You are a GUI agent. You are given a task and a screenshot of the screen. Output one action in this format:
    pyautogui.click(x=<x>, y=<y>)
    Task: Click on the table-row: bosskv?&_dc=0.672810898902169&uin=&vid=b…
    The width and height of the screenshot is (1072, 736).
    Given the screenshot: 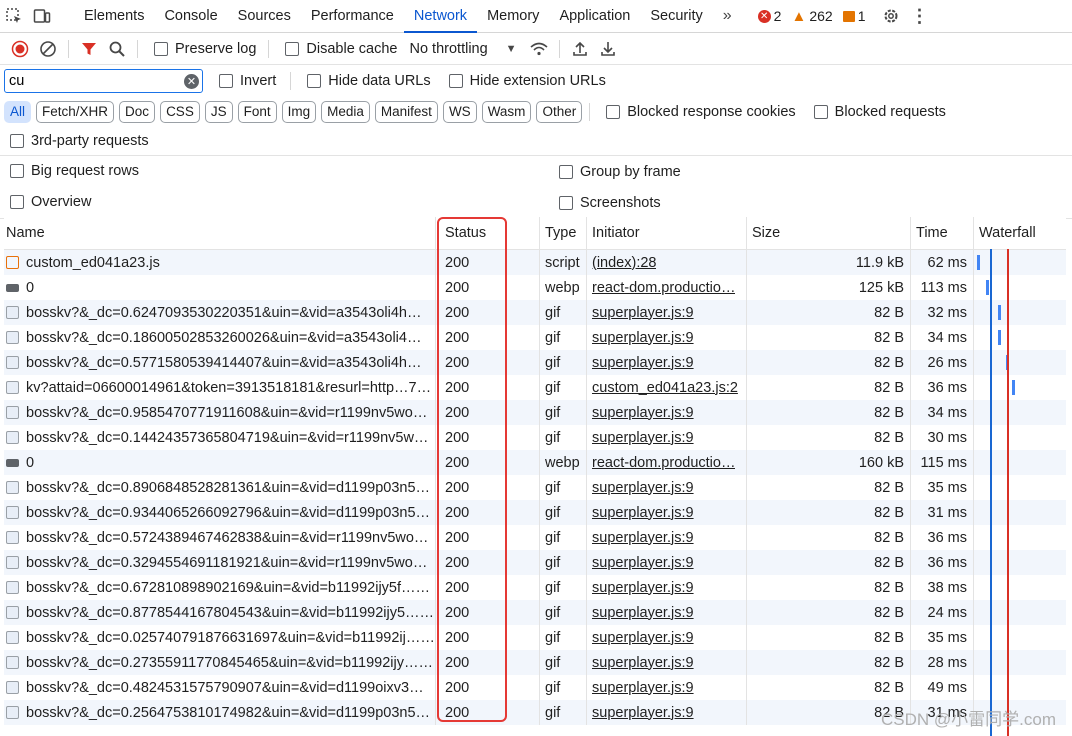 What is the action you would take?
    pyautogui.click(x=535, y=587)
    